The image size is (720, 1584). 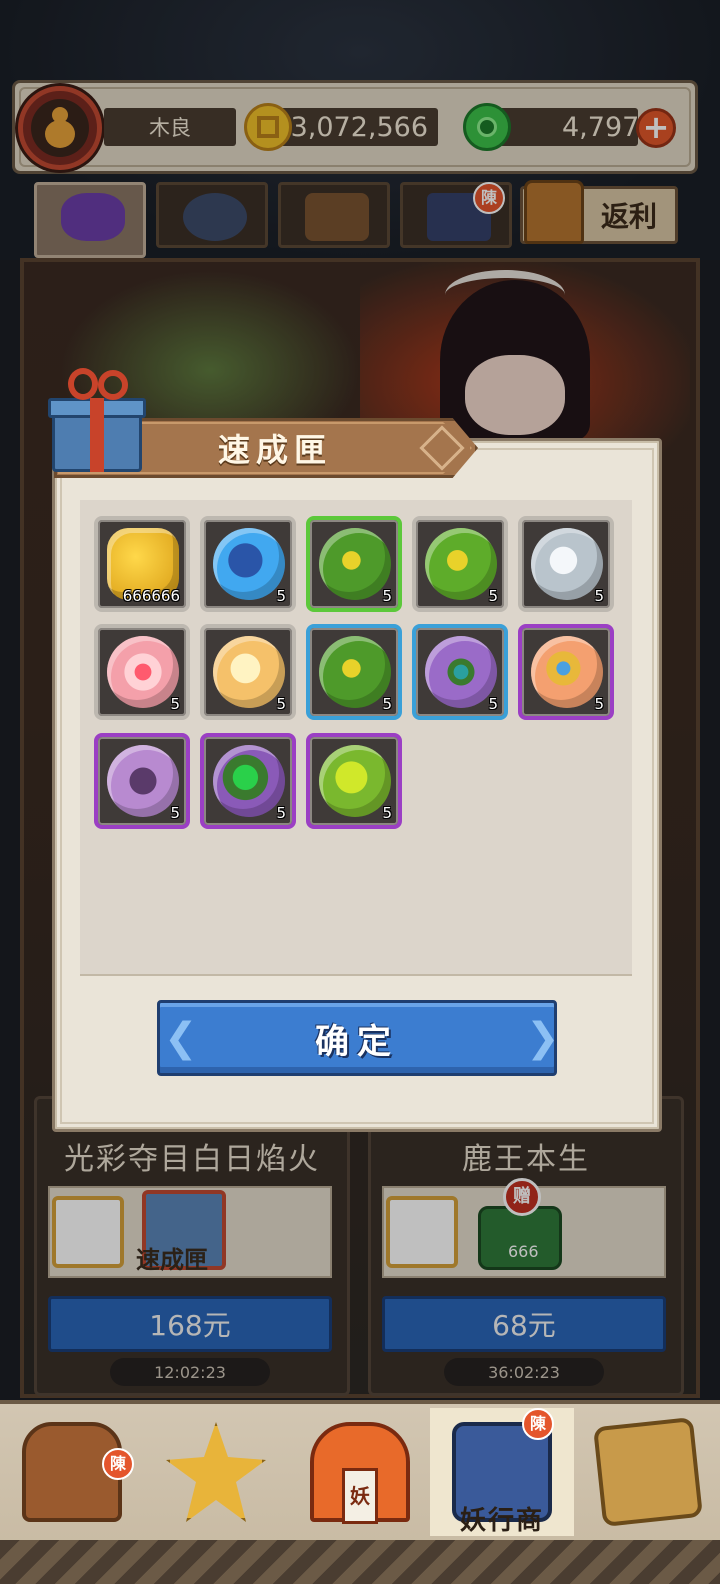 I want to click on gift-bow-right, so click(x=113, y=385).